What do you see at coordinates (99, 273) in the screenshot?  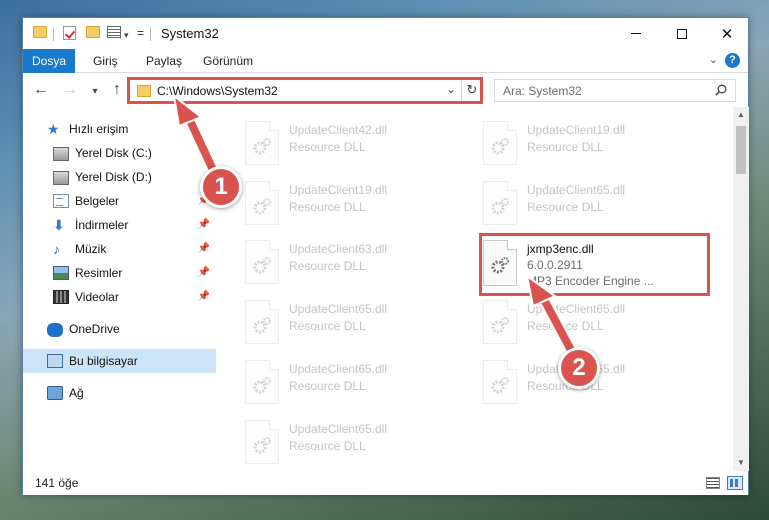 I see `sidebar-item-label: Resimler` at bounding box center [99, 273].